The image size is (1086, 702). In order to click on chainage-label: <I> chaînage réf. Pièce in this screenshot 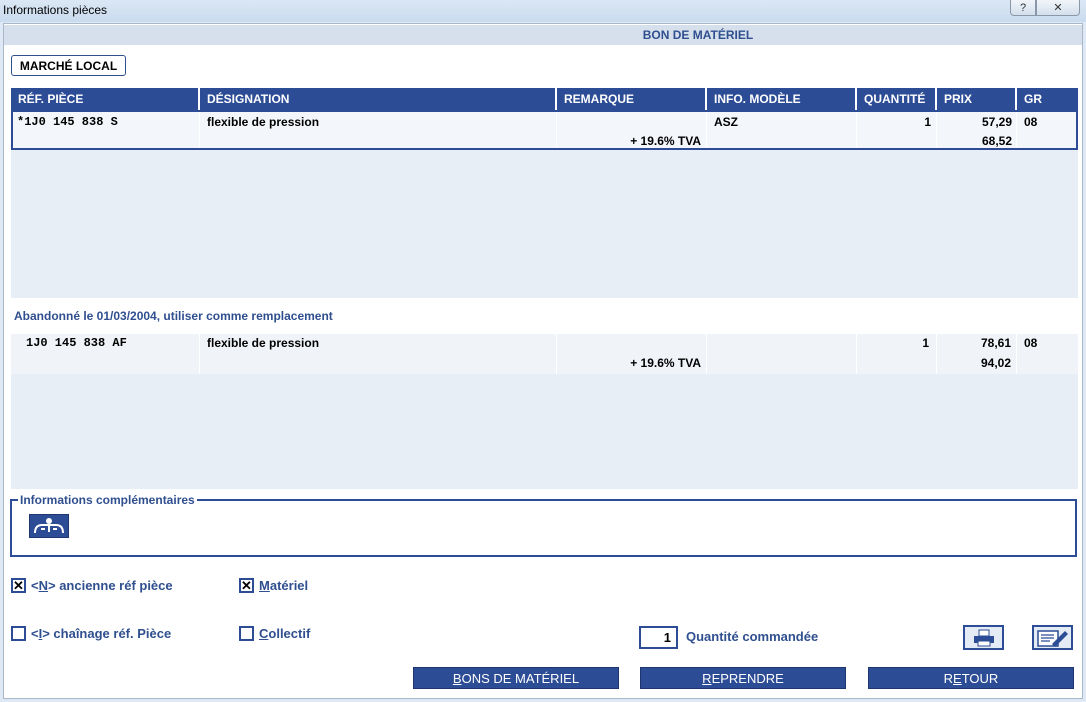, I will do `click(101, 633)`.